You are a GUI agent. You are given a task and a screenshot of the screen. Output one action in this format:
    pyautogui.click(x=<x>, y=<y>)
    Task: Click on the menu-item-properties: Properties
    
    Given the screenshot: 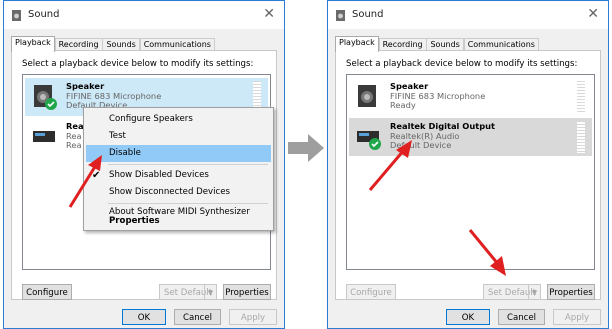 What is the action you would take?
    pyautogui.click(x=178, y=221)
    